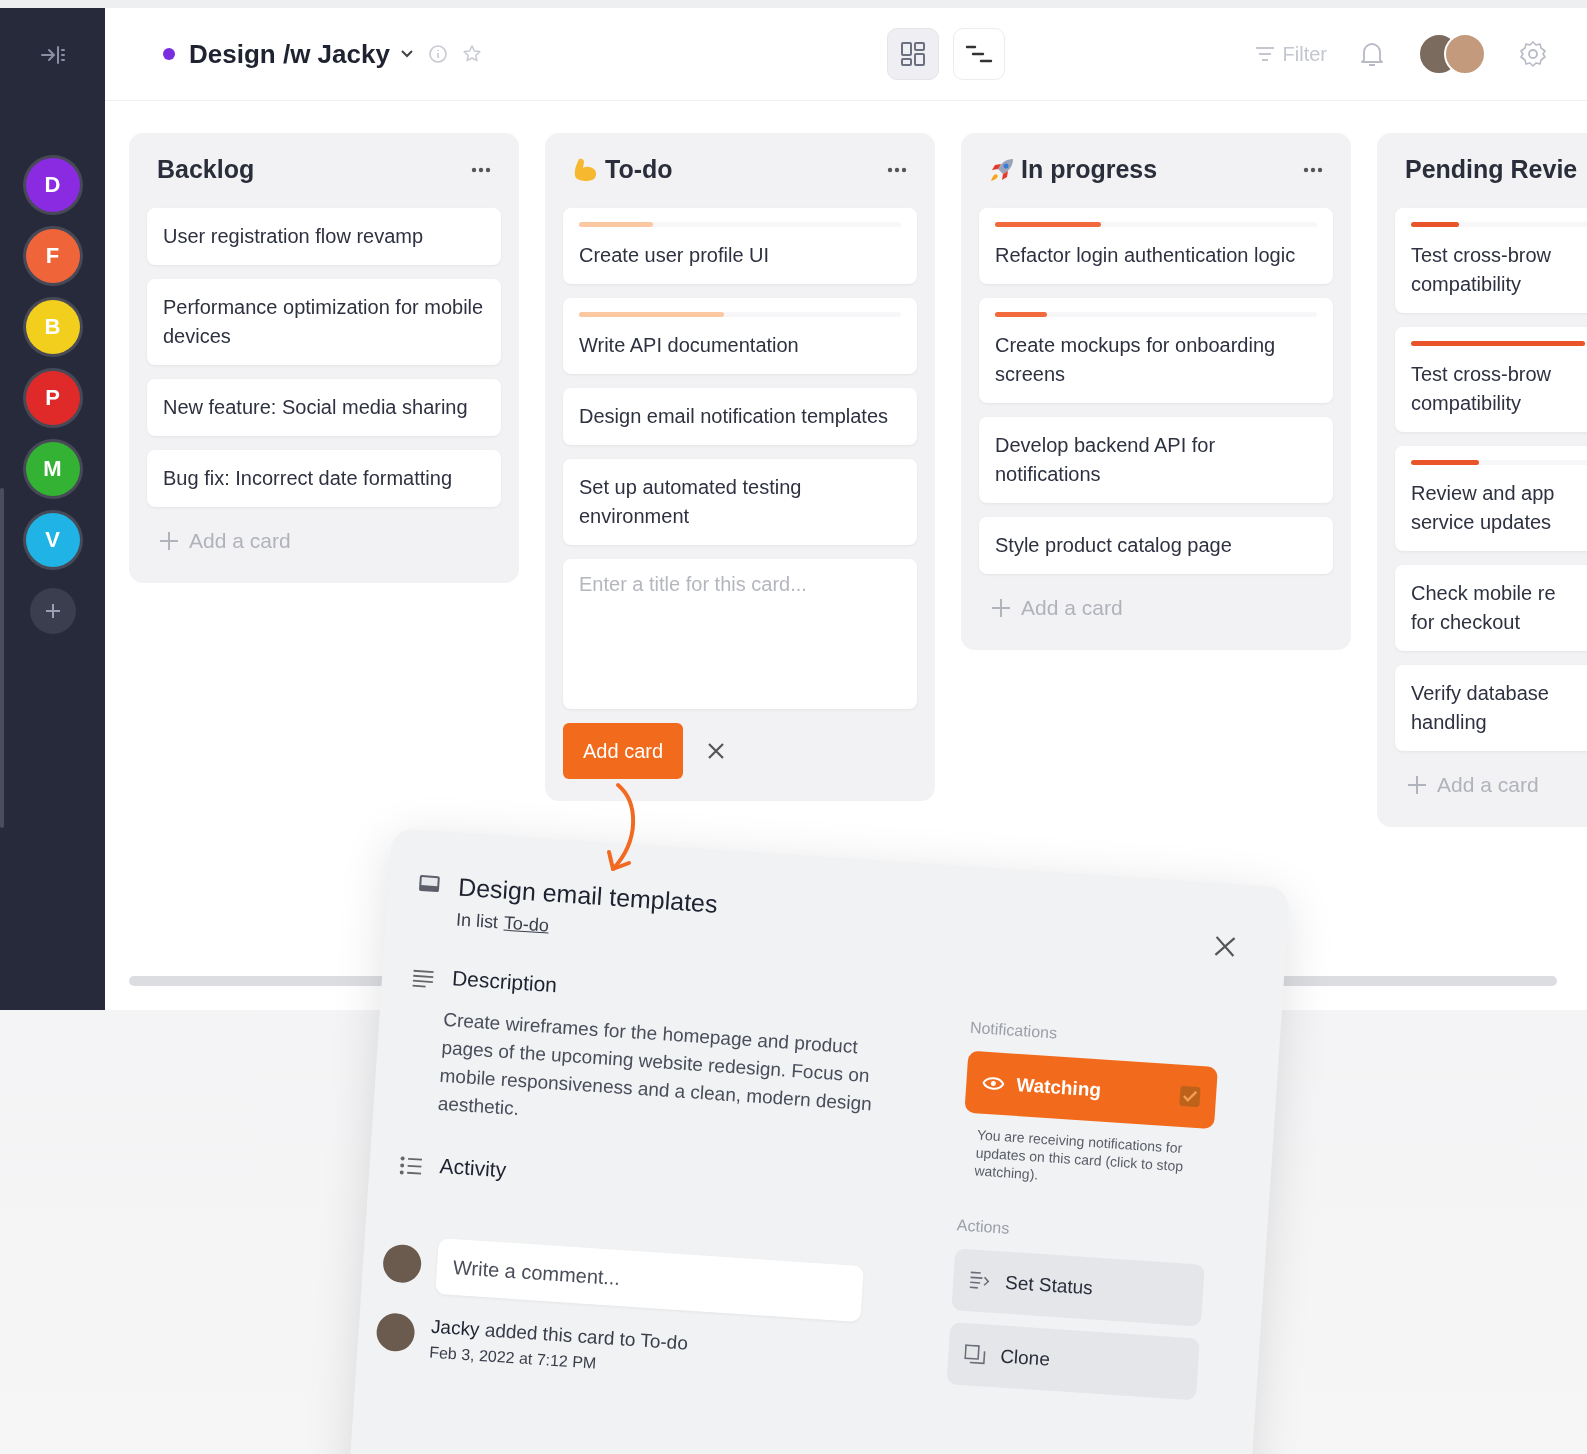 This screenshot has height=1454, width=1587. I want to click on description-text: Create wireframes for the homepage and product pages of the upcoming website redesign. Focus on mobile responsiveness and a clean, modern design aesthetic., so click(655, 1064).